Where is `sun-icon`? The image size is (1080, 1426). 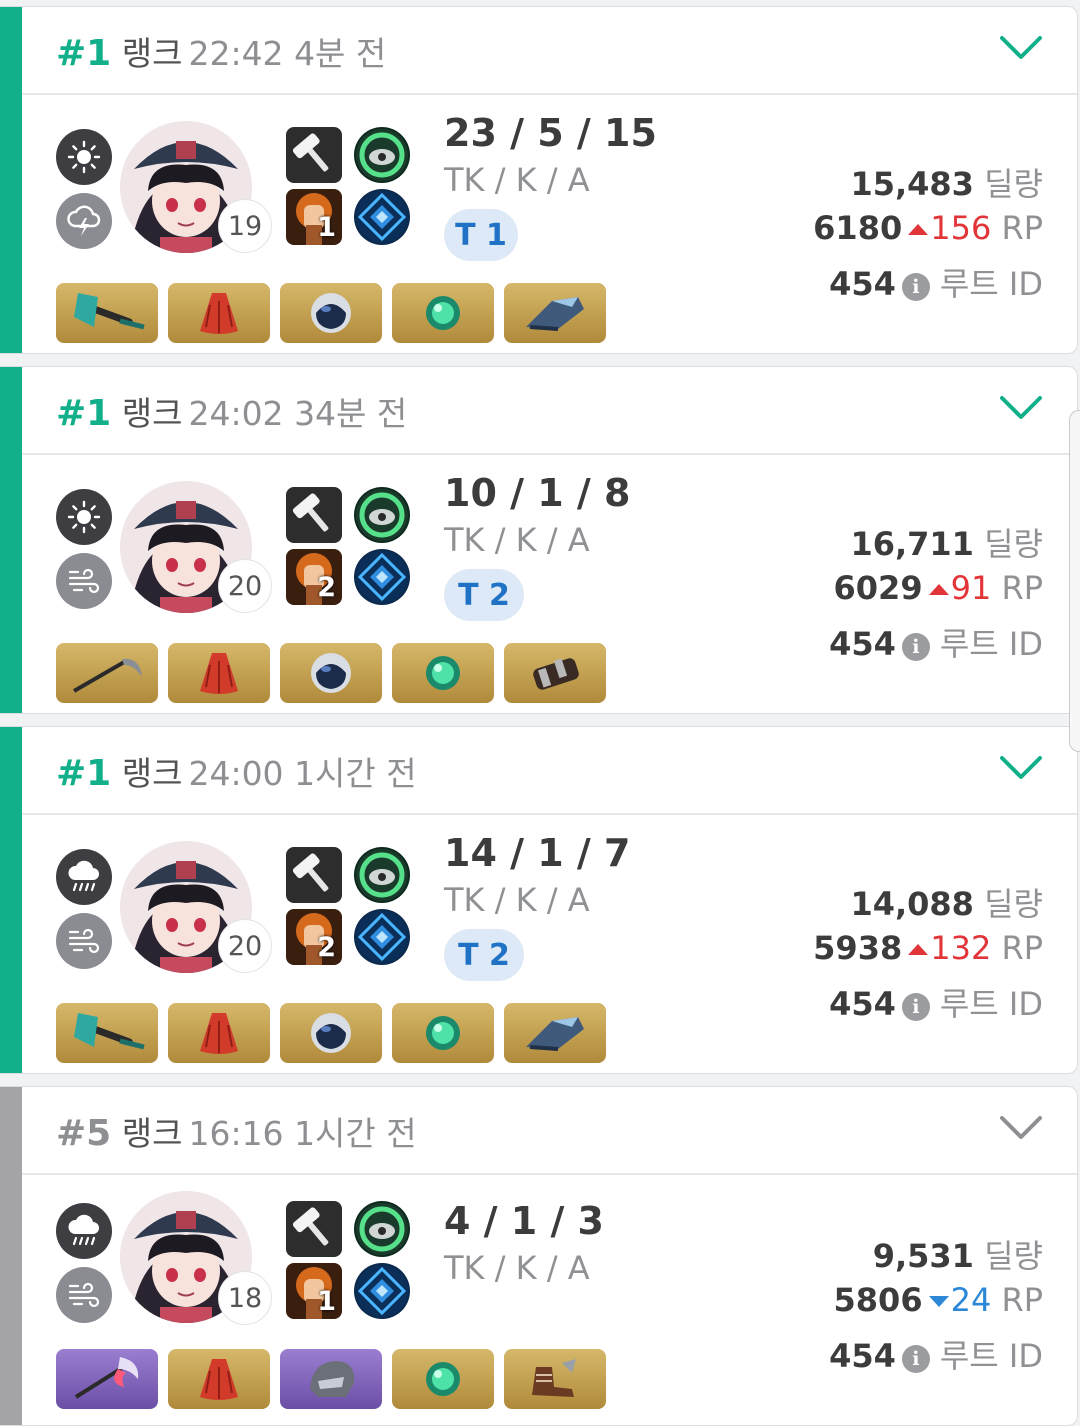 sun-icon is located at coordinates (84, 157).